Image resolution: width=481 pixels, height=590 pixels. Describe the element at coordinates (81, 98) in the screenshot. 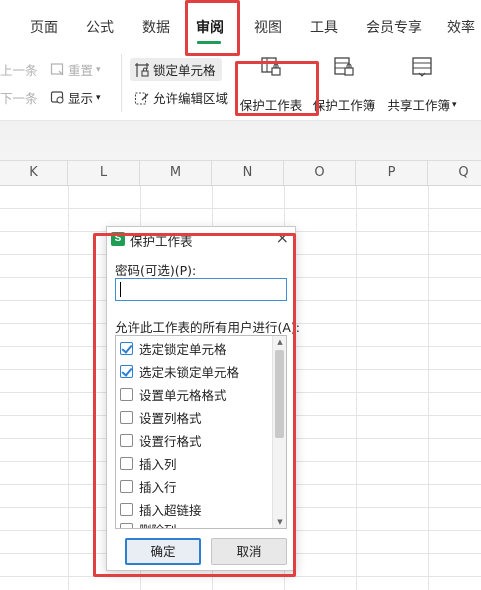

I see `show-comments-label: 显示` at that location.